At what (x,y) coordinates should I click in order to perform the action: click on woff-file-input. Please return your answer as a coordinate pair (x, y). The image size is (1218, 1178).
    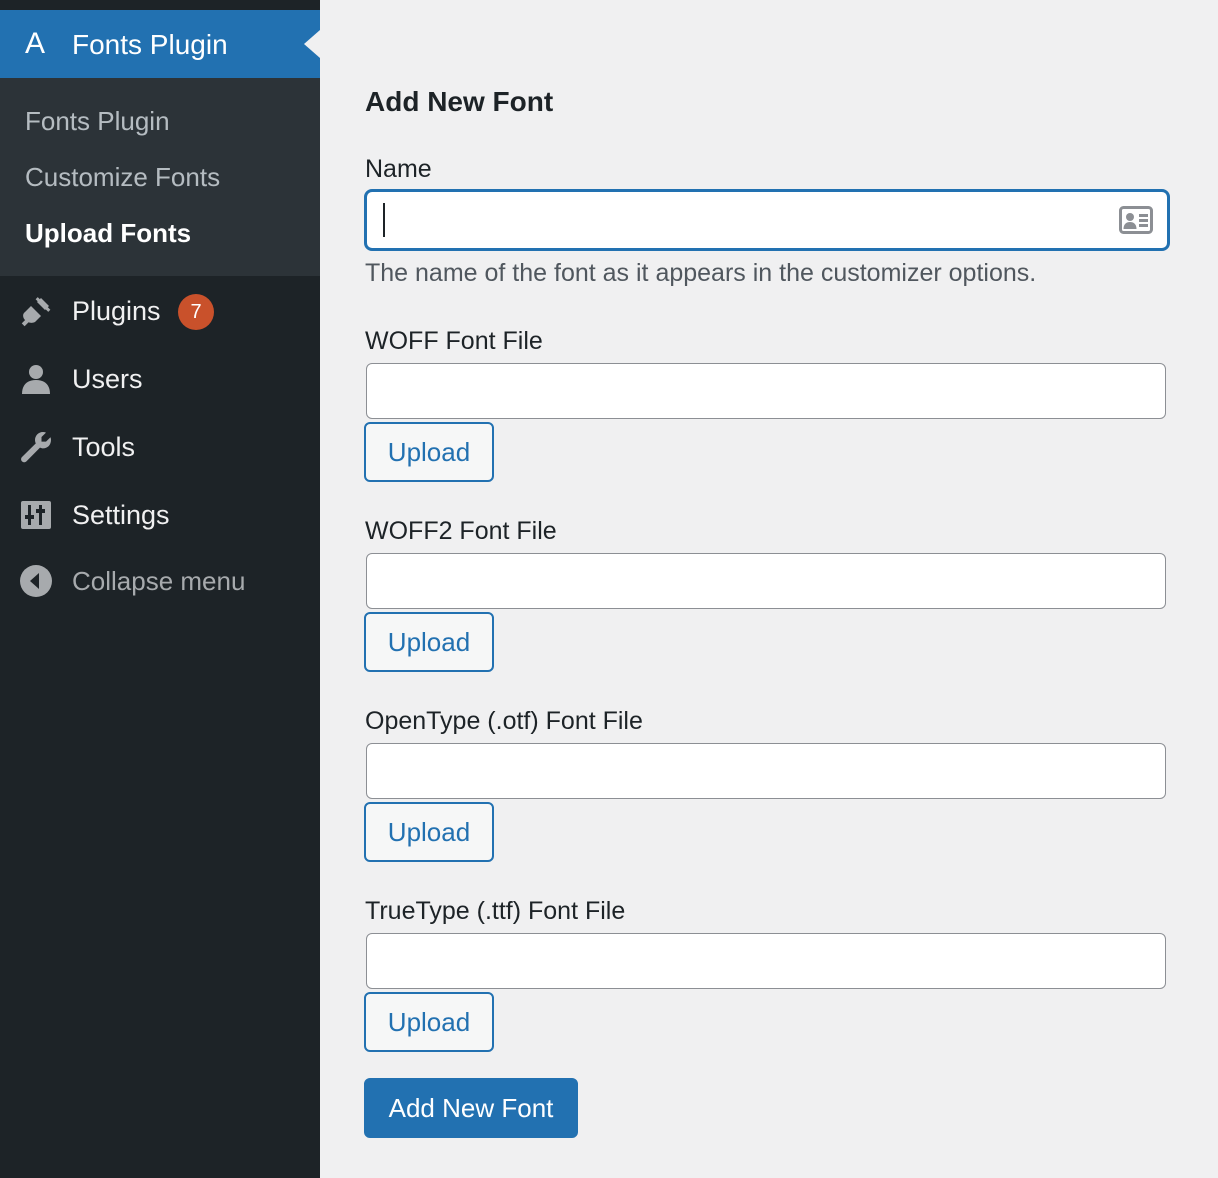
    Looking at the image, I should click on (766, 391).